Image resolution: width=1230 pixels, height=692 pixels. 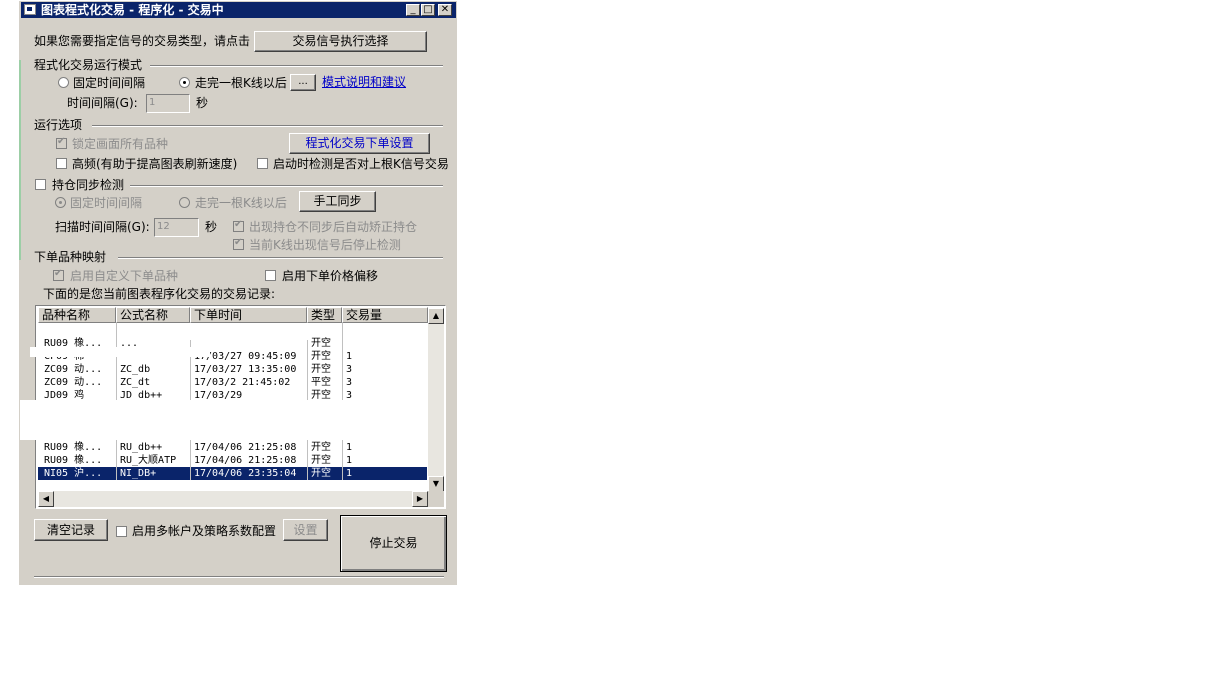 I want to click on cell-time: 17/03/2 21:45:02, so click(x=242, y=382).